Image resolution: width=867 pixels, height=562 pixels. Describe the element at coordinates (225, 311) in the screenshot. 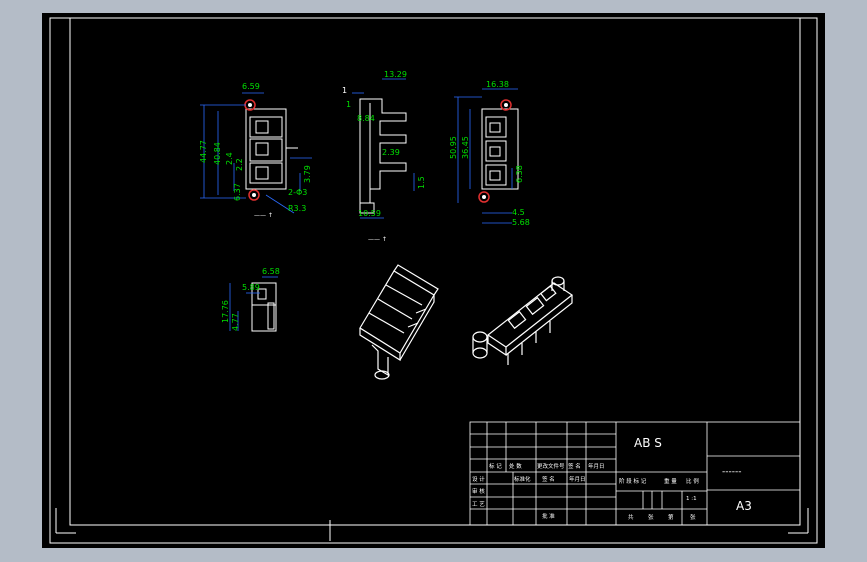

I see `dim-detail-2: 17.76` at that location.